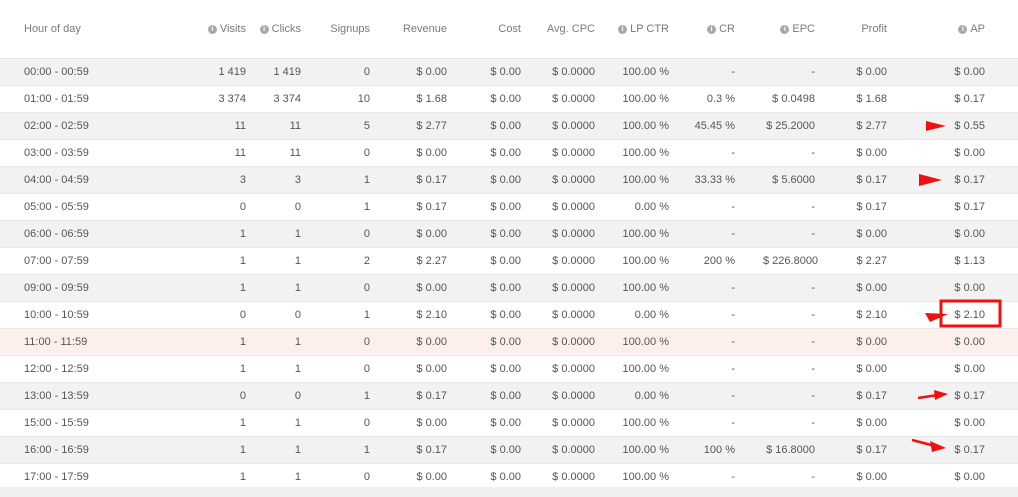 Image resolution: width=1018 pixels, height=497 pixels. What do you see at coordinates (726, 180) in the screenshot?
I see `cell-cr: 33.33 %` at bounding box center [726, 180].